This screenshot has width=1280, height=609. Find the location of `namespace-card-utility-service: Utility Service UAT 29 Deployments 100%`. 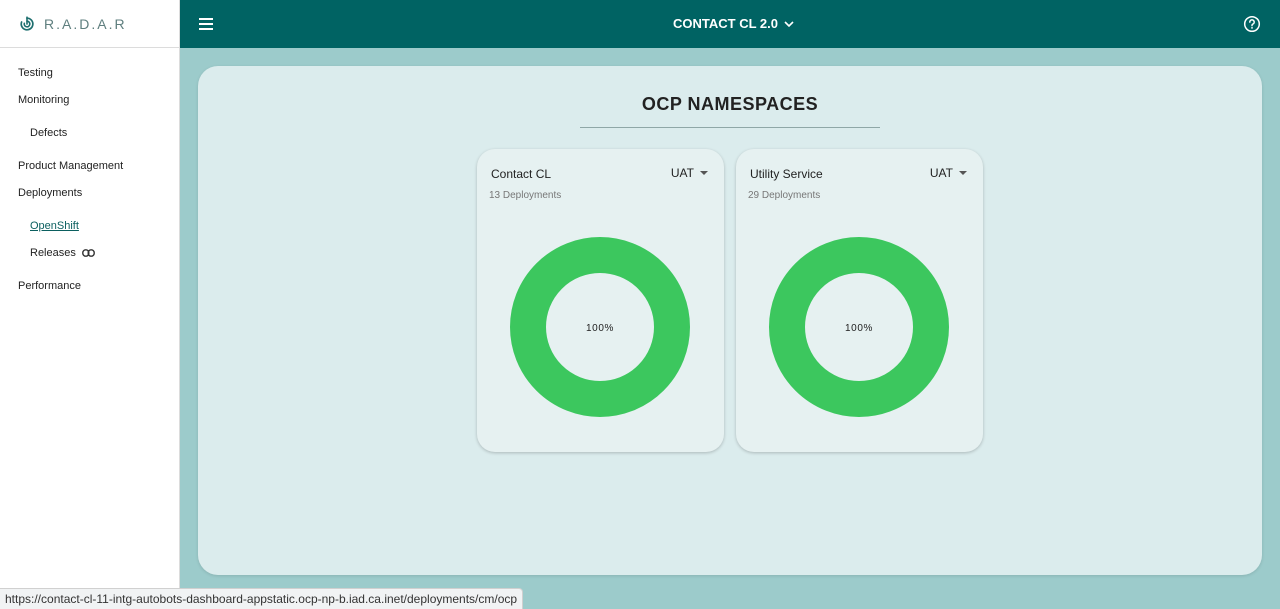

namespace-card-utility-service: Utility Service UAT 29 Deployments 100% is located at coordinates (859, 300).